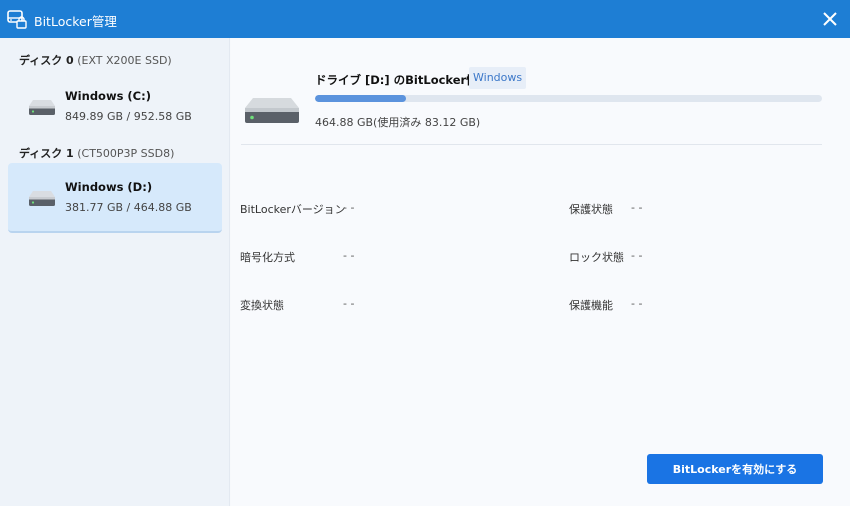  Describe the element at coordinates (398, 122) in the screenshot. I see `usage-text: 464.88 GB(使用済み 83.12 GB)` at that location.